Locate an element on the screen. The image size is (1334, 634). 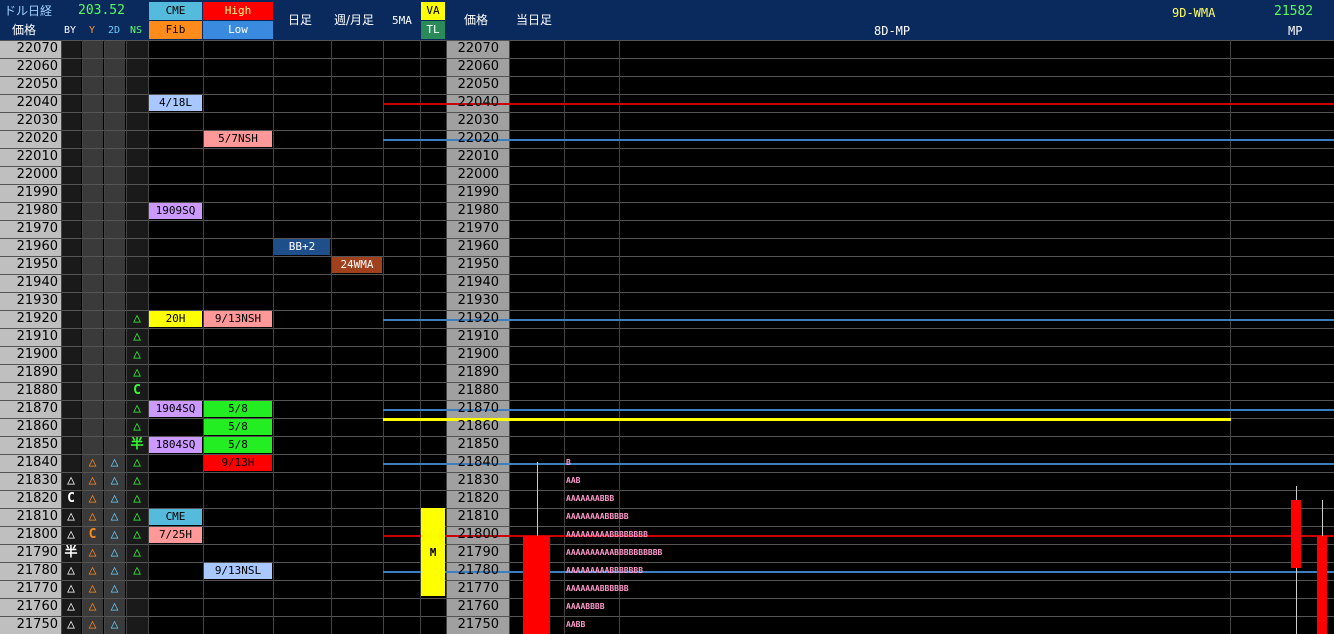
price-label: 21820 is located at coordinates (37, 498).